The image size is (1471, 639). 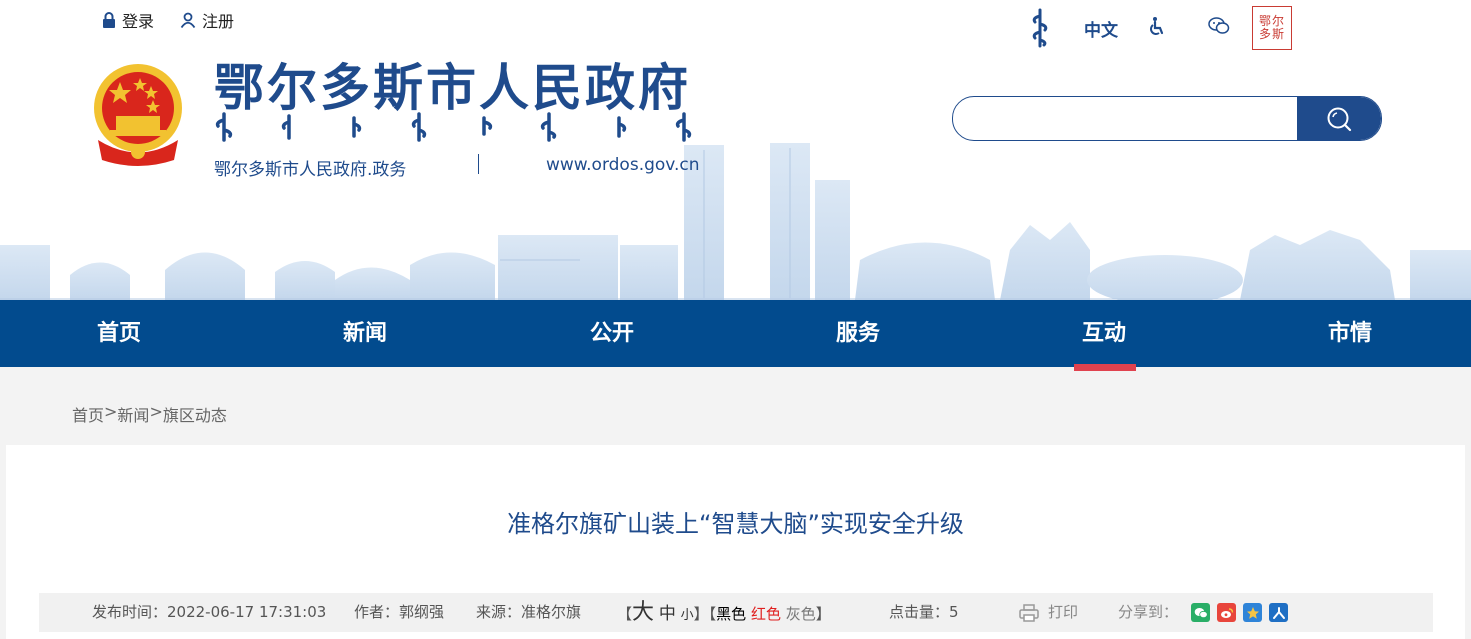 I want to click on wechat-share-icon, so click(x=1200, y=612).